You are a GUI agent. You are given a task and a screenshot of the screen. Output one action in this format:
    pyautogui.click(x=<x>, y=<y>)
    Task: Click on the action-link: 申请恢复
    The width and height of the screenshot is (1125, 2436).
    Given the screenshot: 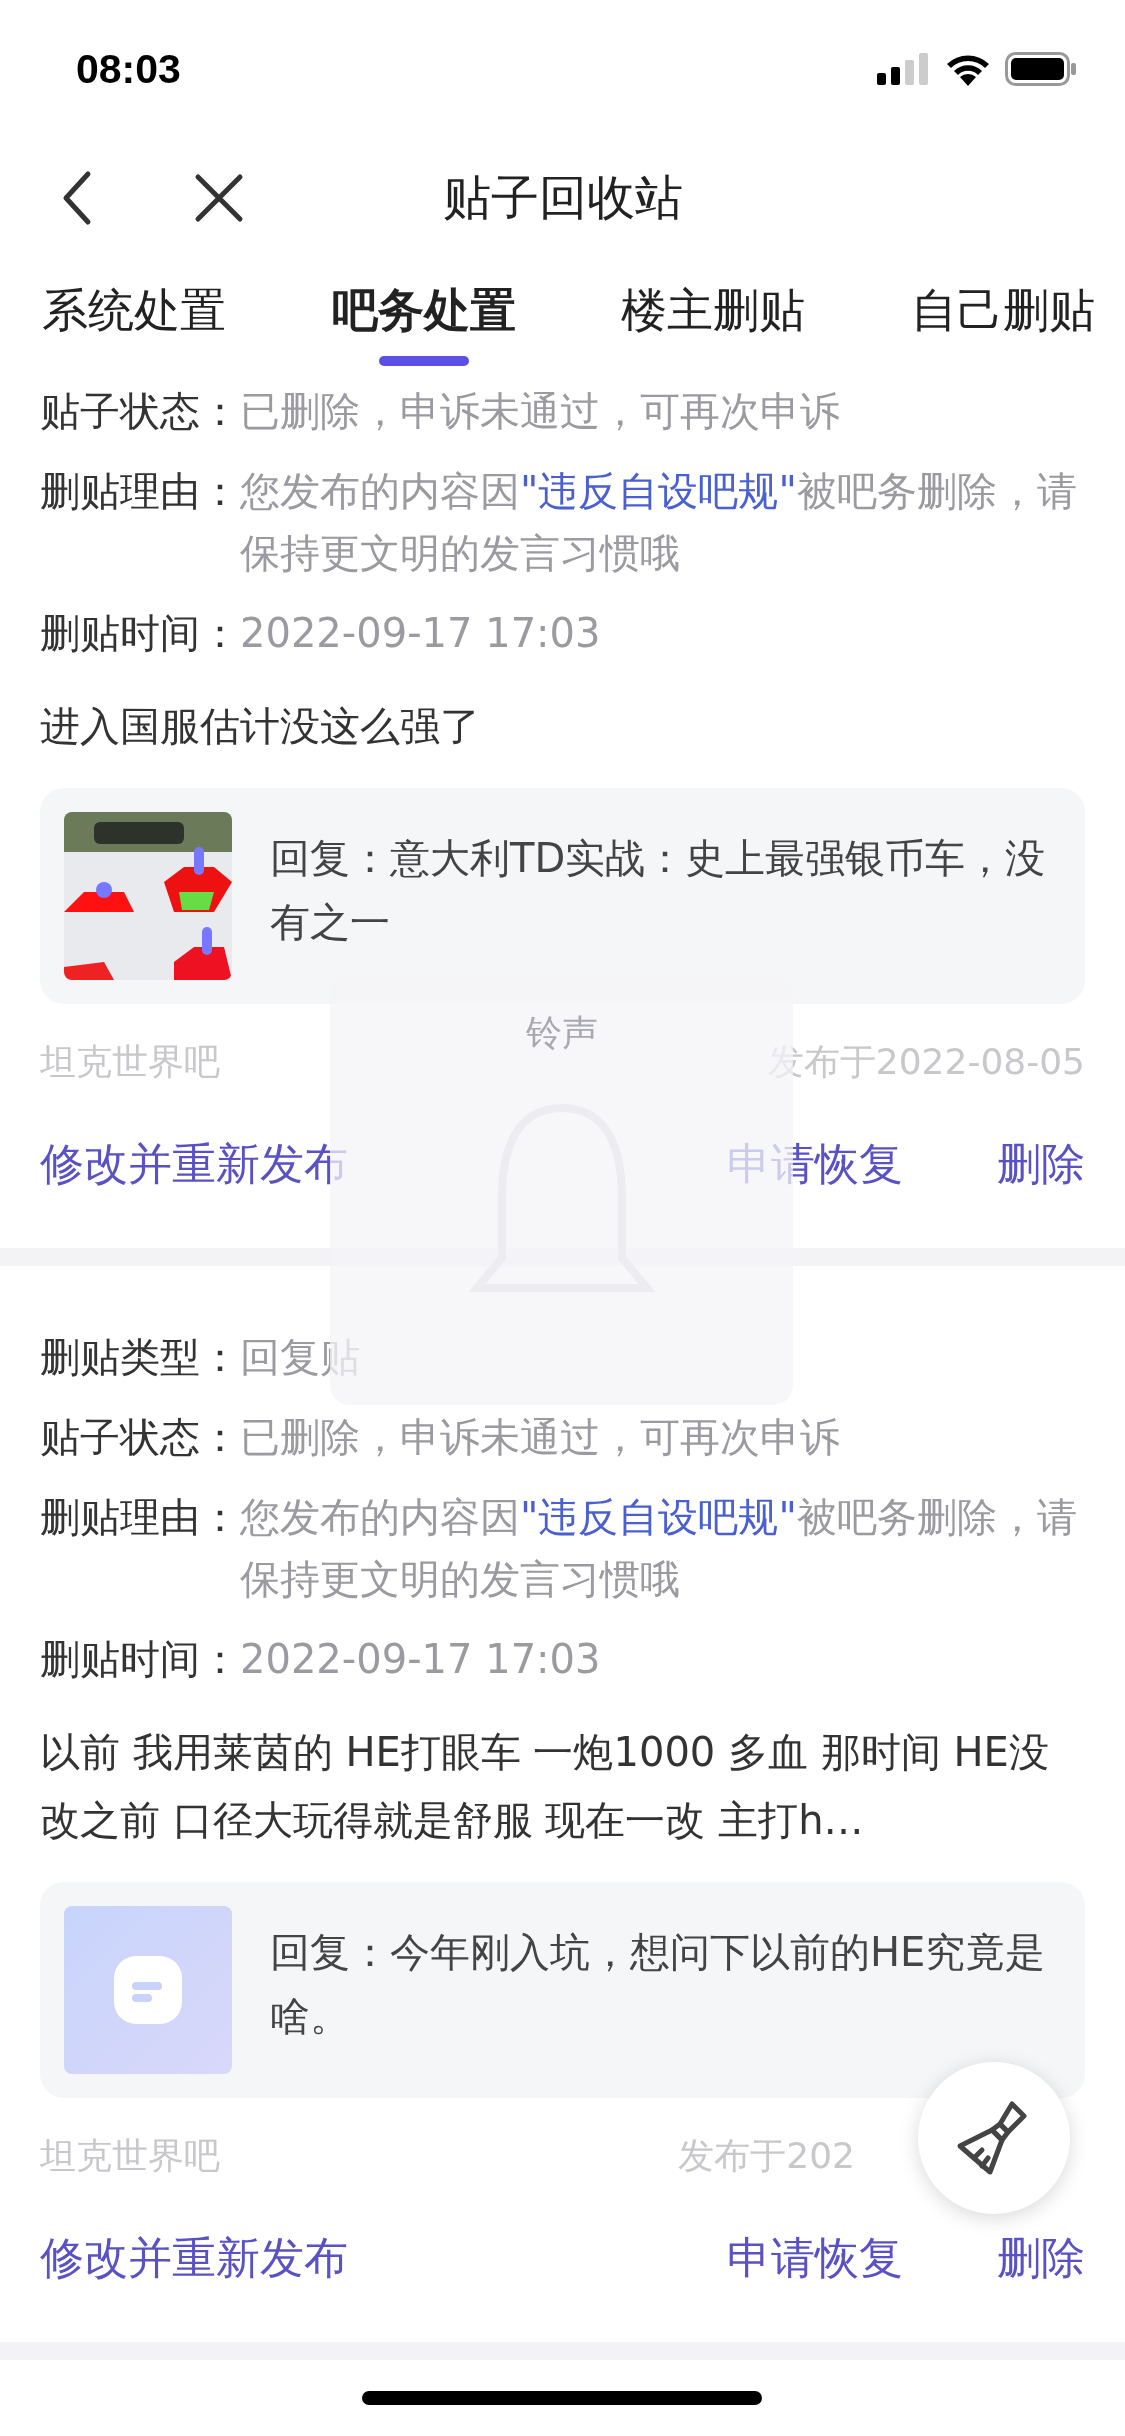 What is the action you would take?
    pyautogui.click(x=815, y=2258)
    